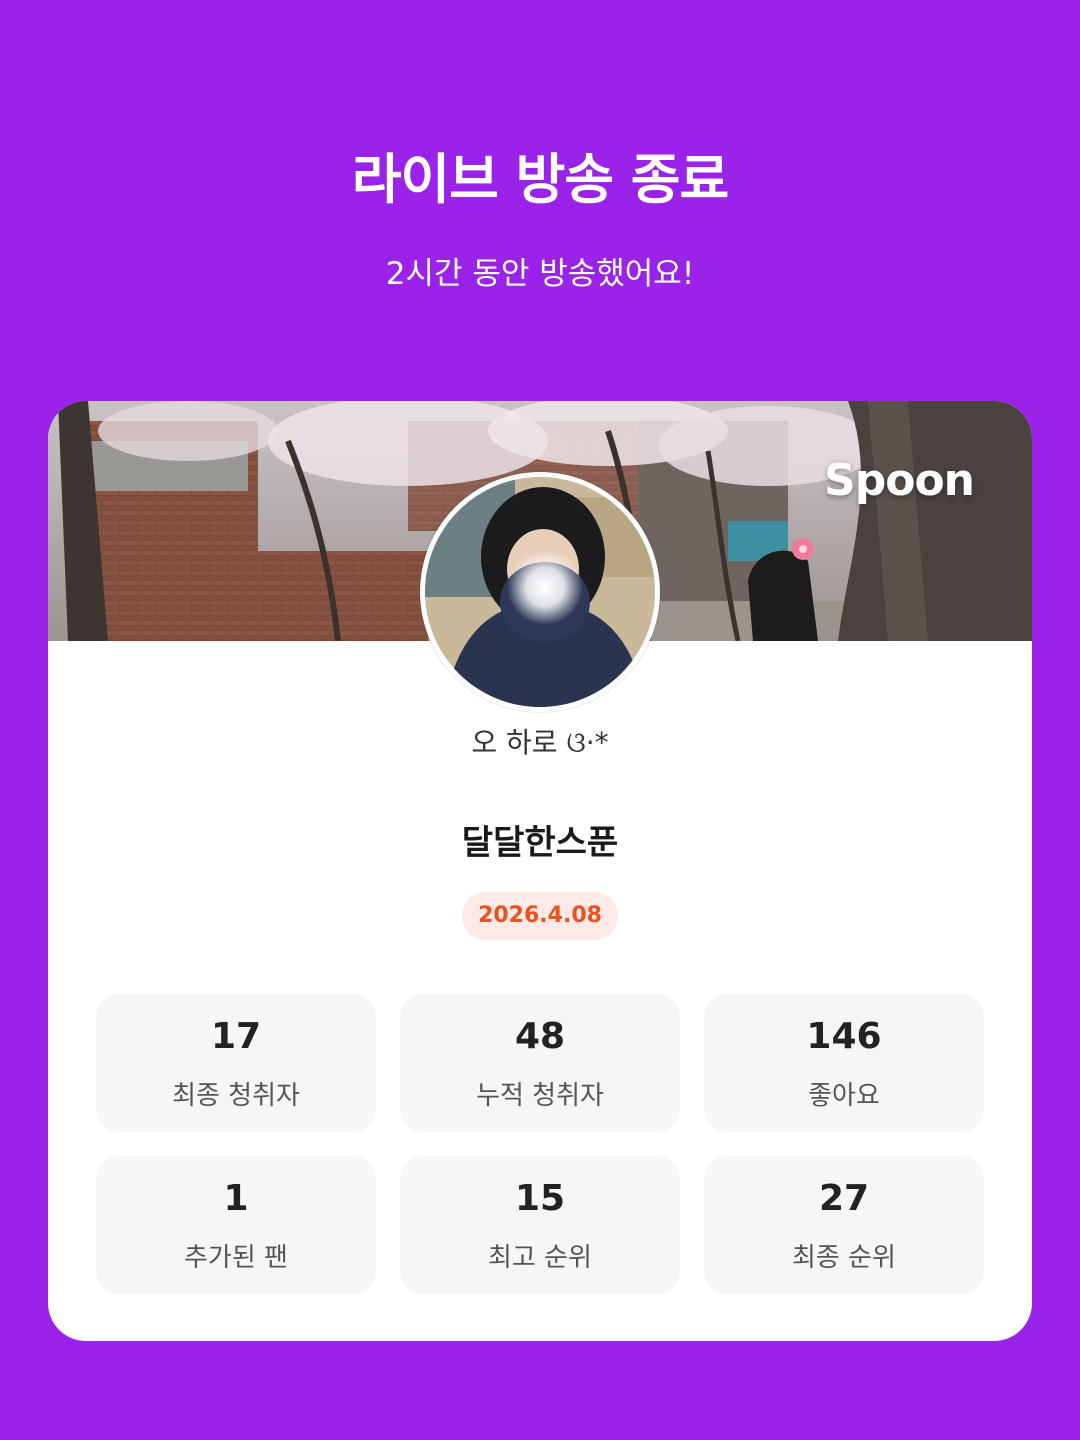  Describe the element at coordinates (540, 179) in the screenshot. I see `page-title: 라이브 방송 종료` at that location.